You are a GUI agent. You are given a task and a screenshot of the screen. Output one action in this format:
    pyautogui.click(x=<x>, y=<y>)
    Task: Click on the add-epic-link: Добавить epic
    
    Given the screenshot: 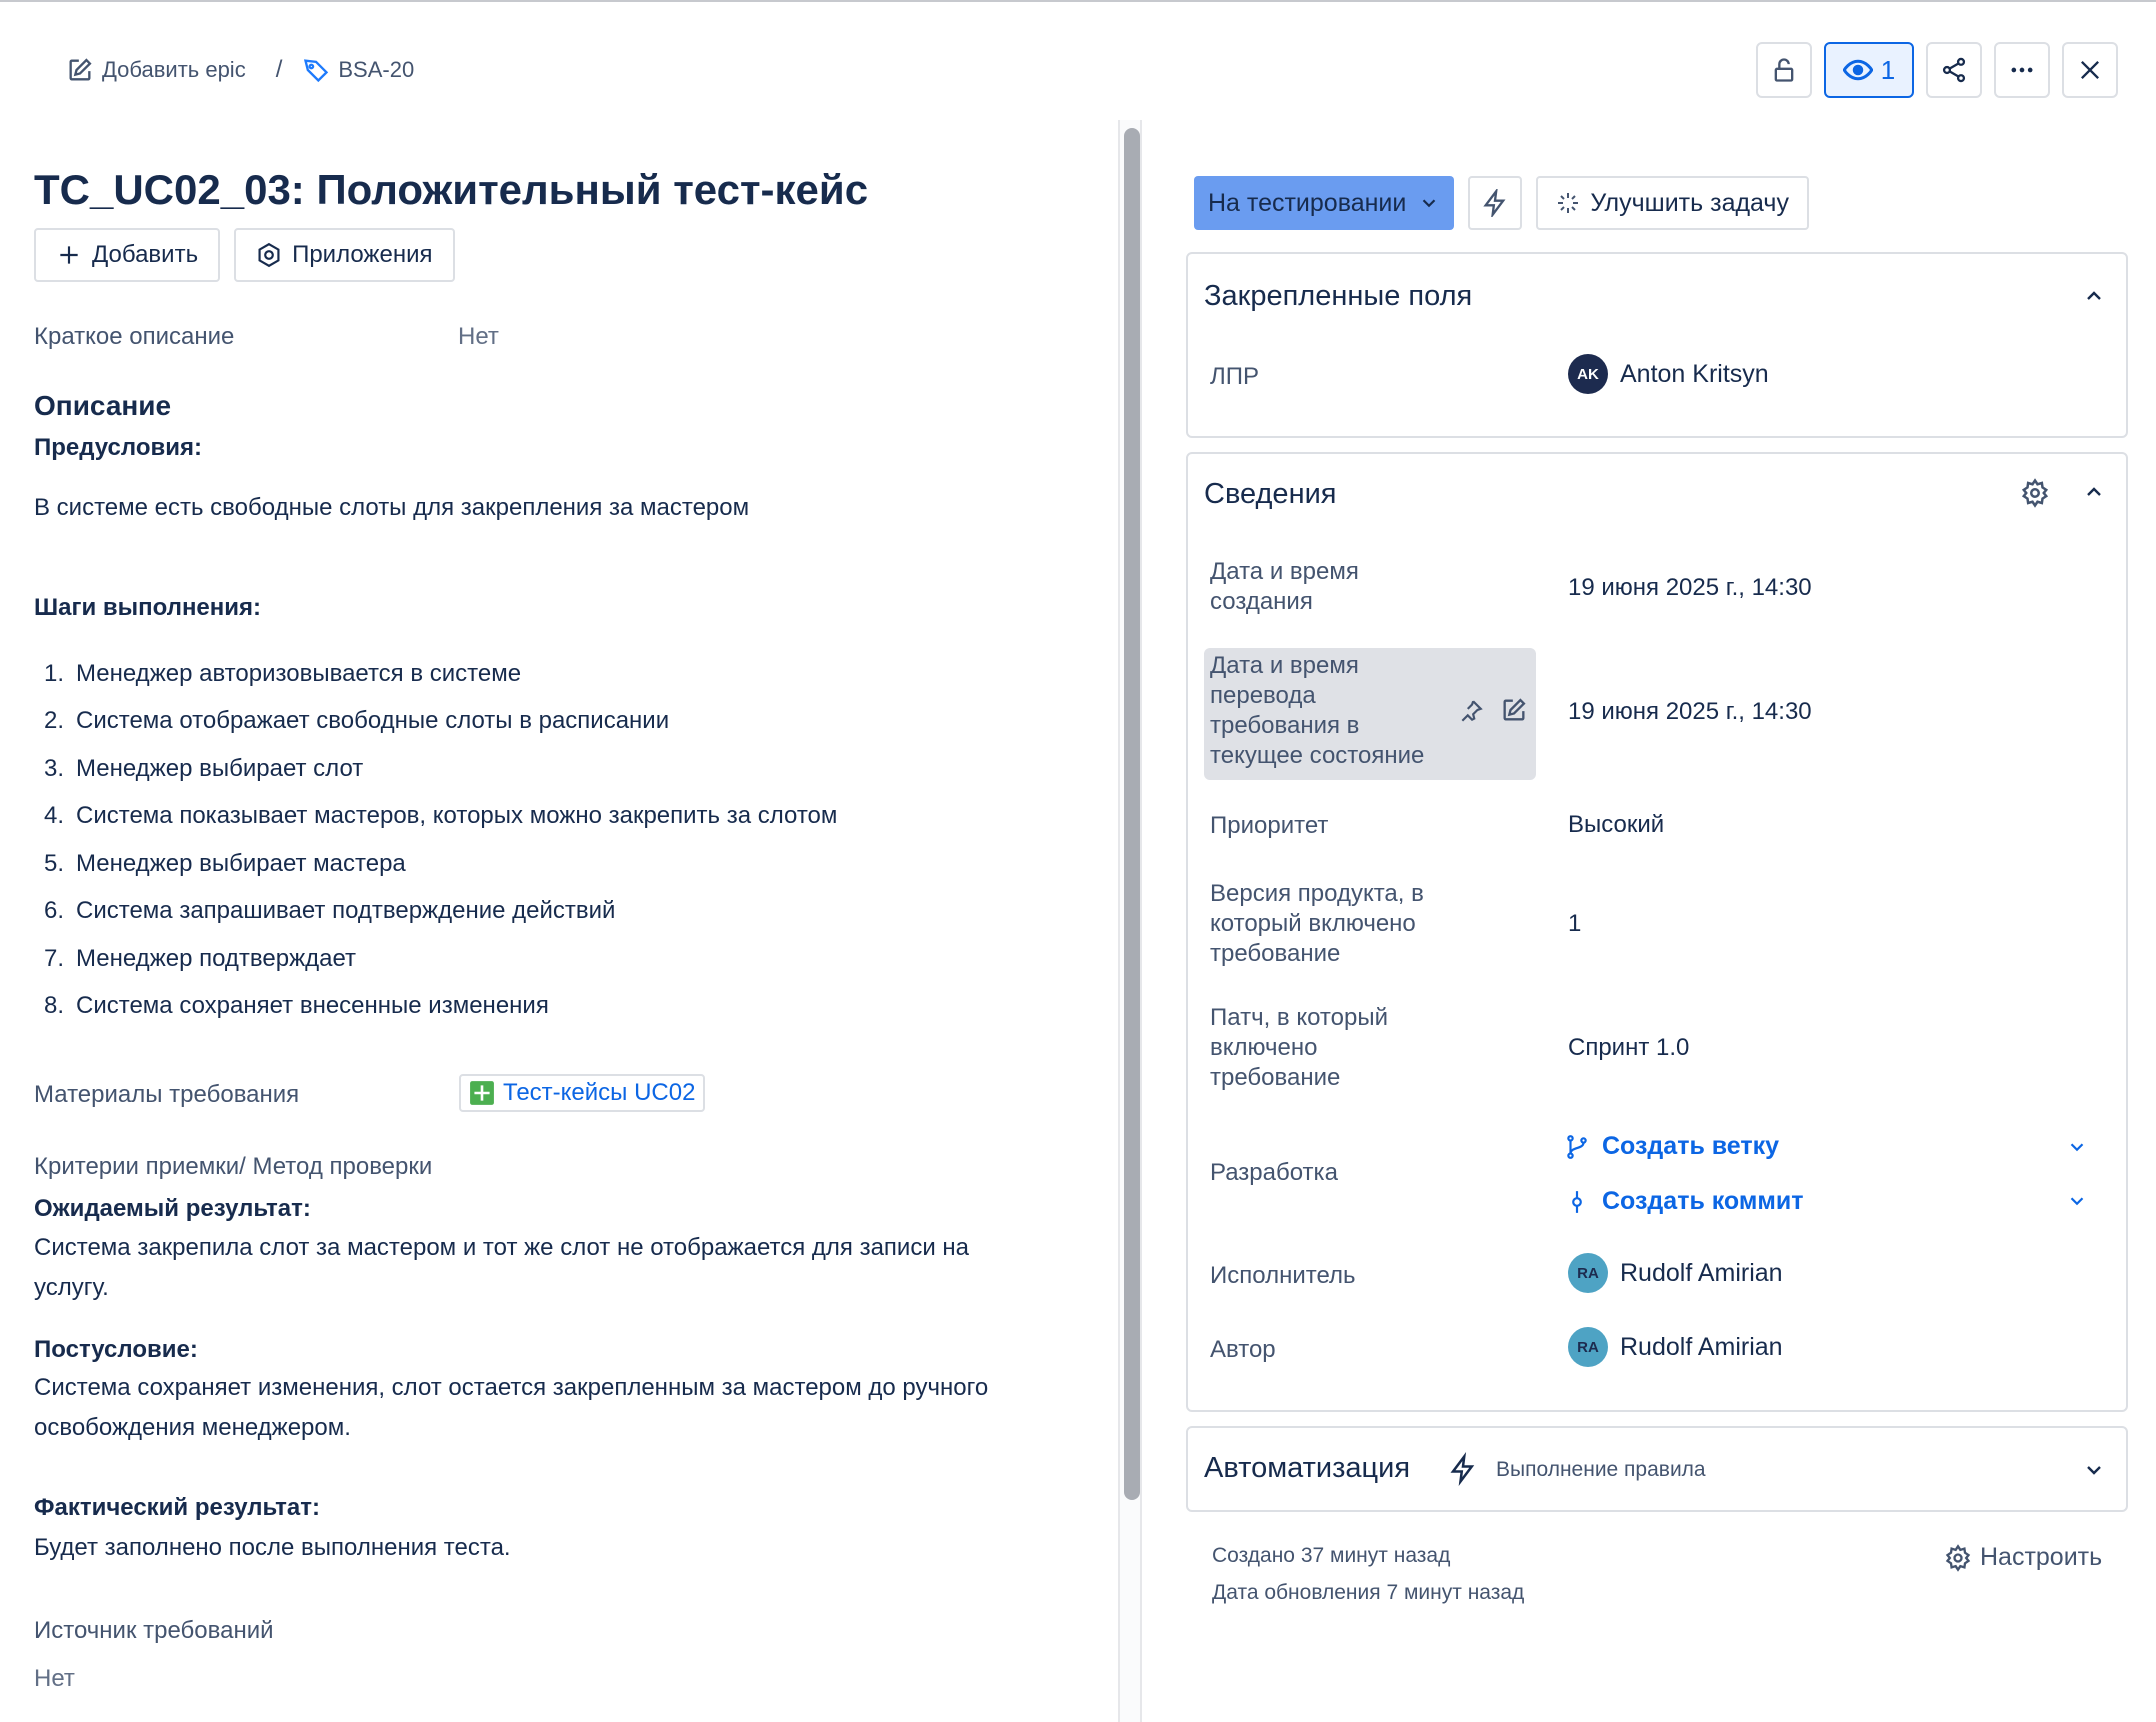 What is the action you would take?
    pyautogui.click(x=156, y=70)
    